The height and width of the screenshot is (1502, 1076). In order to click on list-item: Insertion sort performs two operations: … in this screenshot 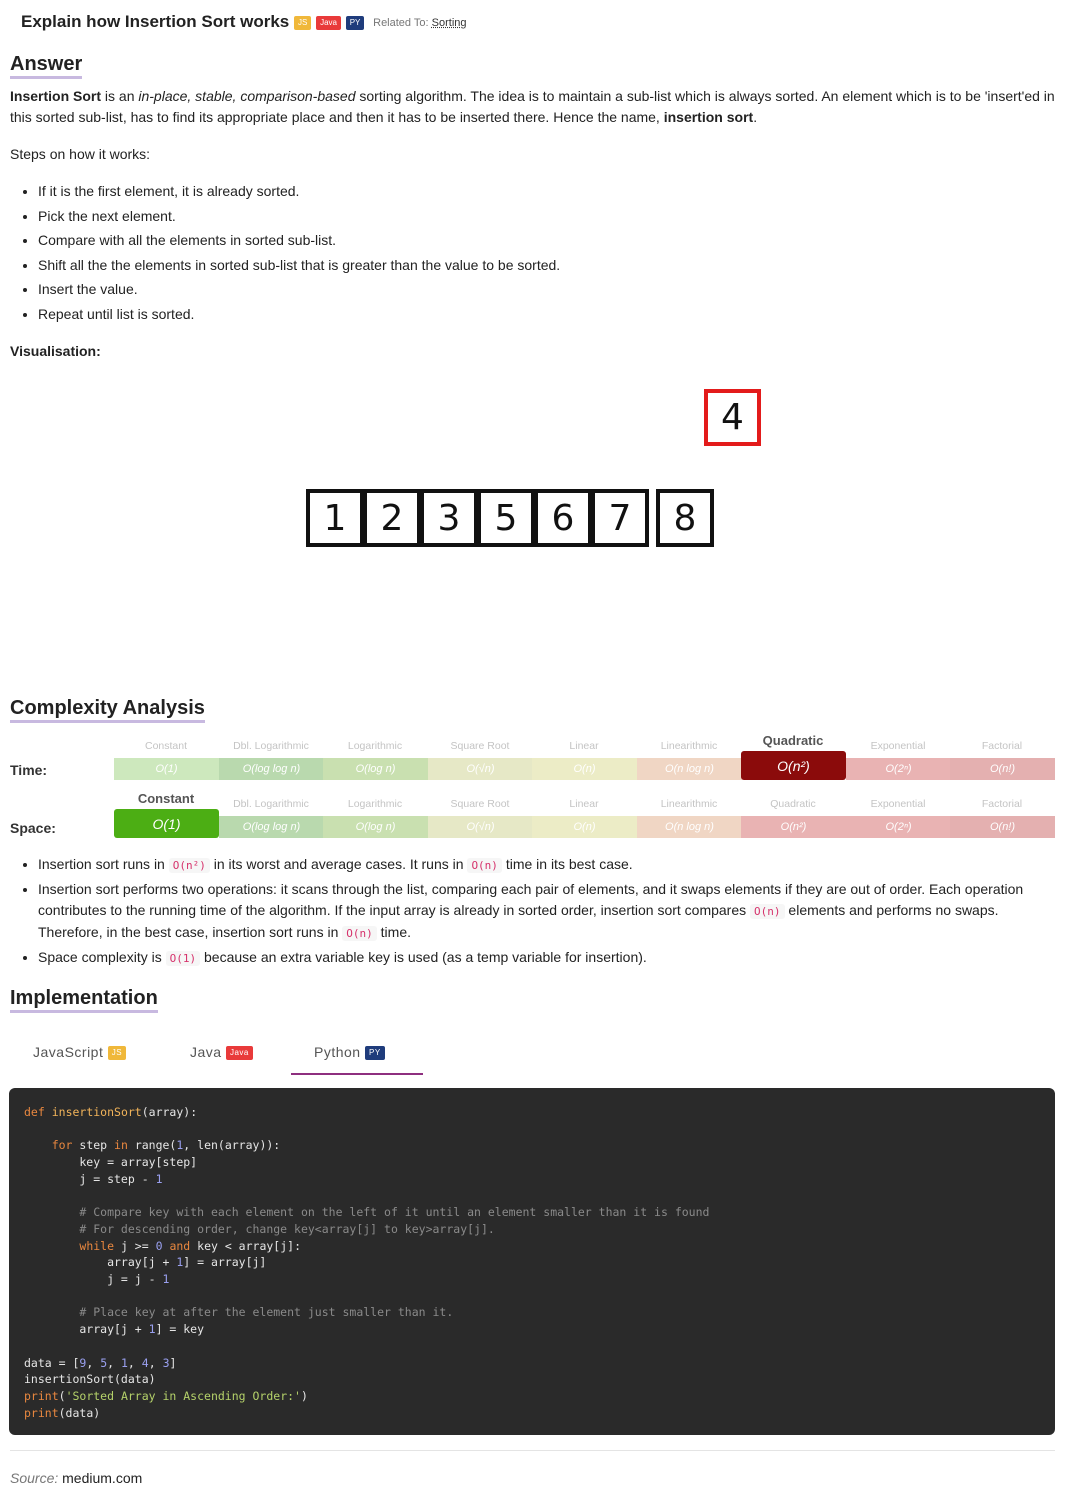, I will do `click(539, 911)`.